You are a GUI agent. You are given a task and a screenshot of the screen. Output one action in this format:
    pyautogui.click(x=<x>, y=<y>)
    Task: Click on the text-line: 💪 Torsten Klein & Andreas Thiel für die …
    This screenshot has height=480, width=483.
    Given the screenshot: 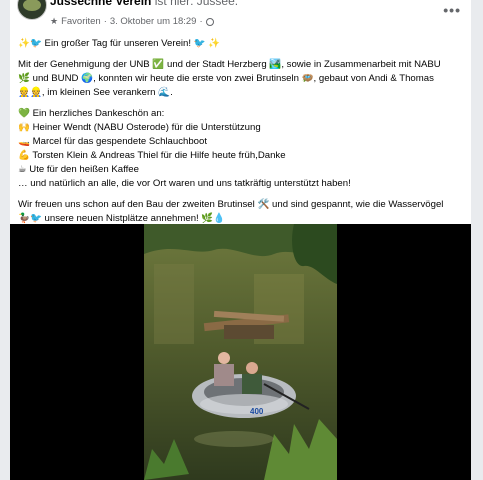 What is the action you would take?
    pyautogui.click(x=152, y=155)
    